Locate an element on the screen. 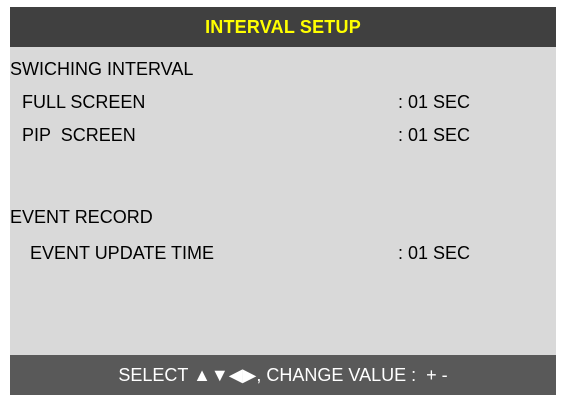 The height and width of the screenshot is (403, 566). menu-title: INTERVAL SETUP is located at coordinates (283, 26).